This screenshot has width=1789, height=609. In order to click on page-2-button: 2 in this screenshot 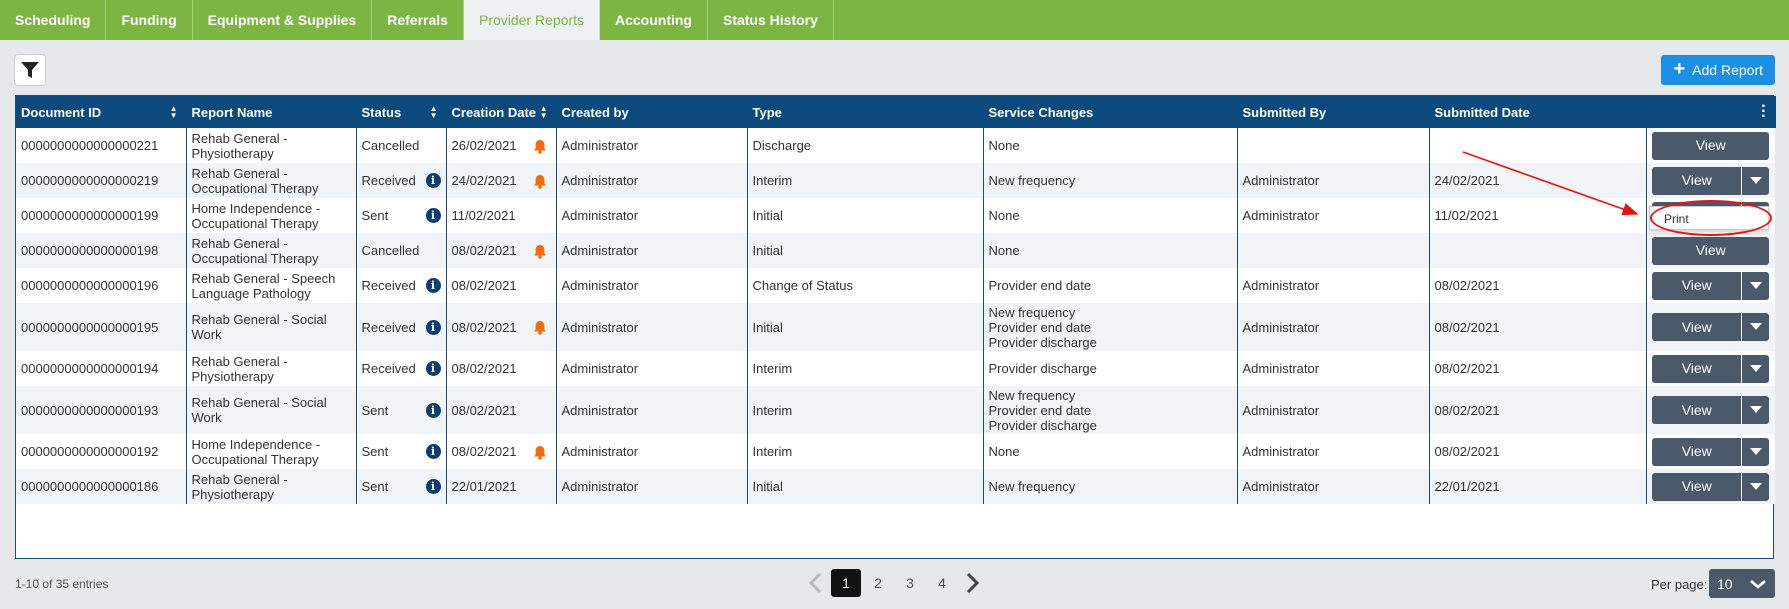, I will do `click(878, 583)`.